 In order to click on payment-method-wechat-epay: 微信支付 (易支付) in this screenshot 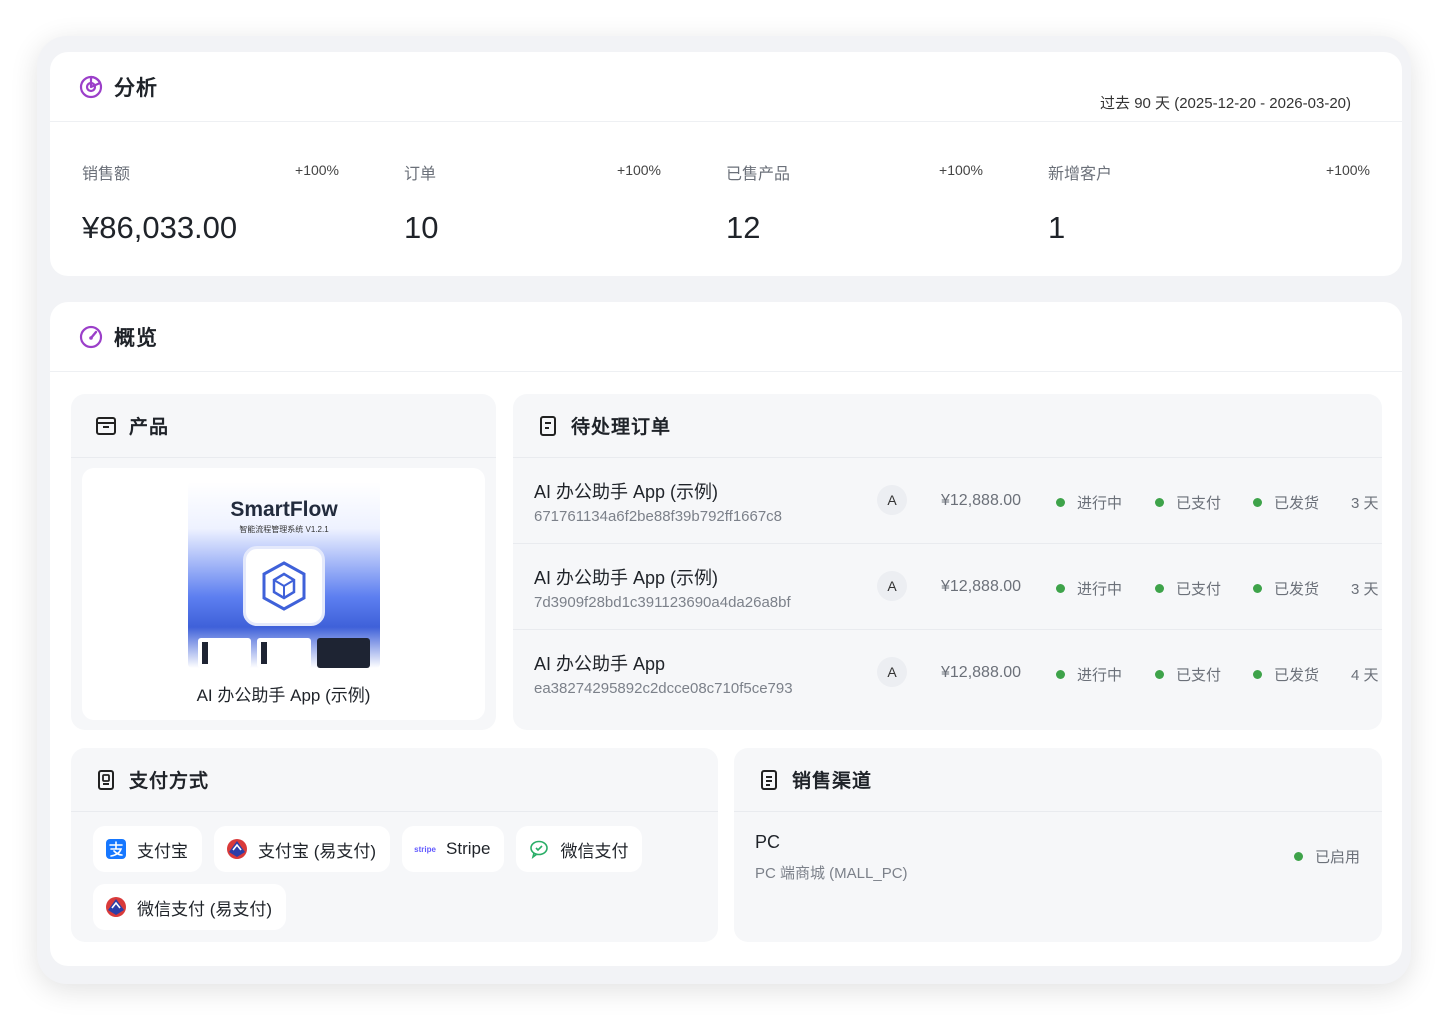, I will do `click(190, 907)`.